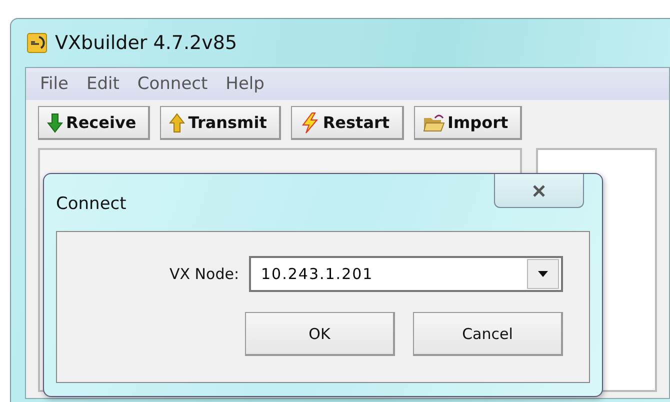  What do you see at coordinates (468, 123) in the screenshot?
I see `toolbar-button: Import` at bounding box center [468, 123].